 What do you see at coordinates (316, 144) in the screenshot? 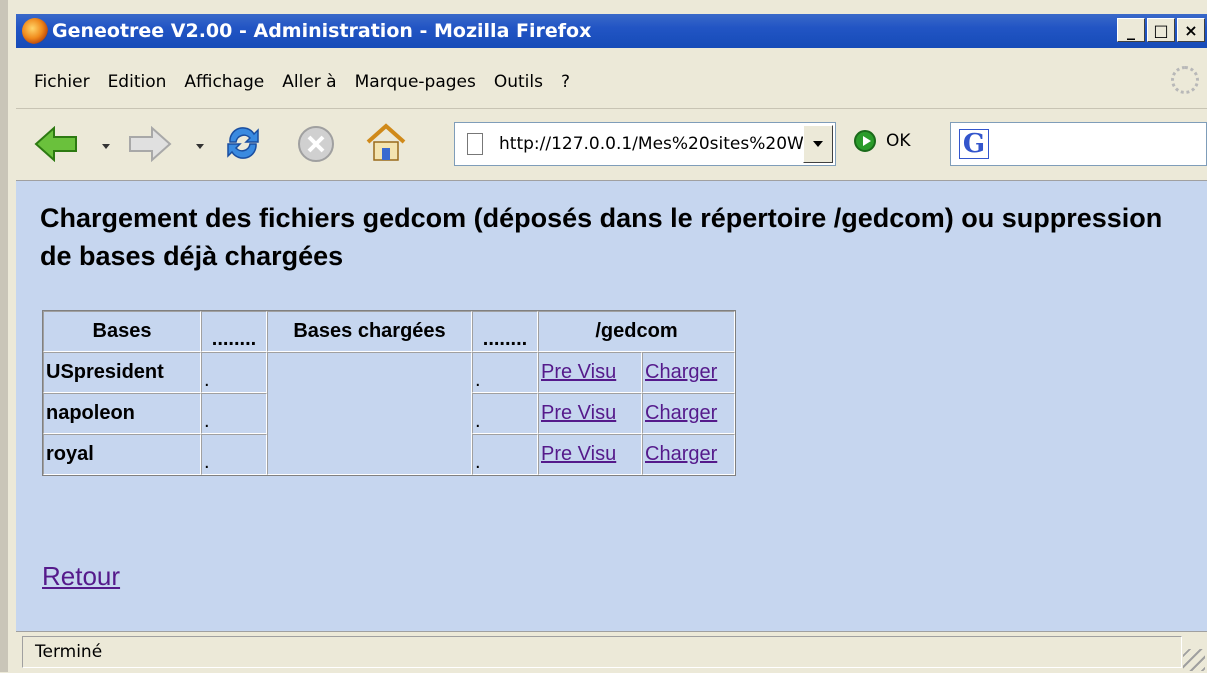
I see `stop-icon` at bounding box center [316, 144].